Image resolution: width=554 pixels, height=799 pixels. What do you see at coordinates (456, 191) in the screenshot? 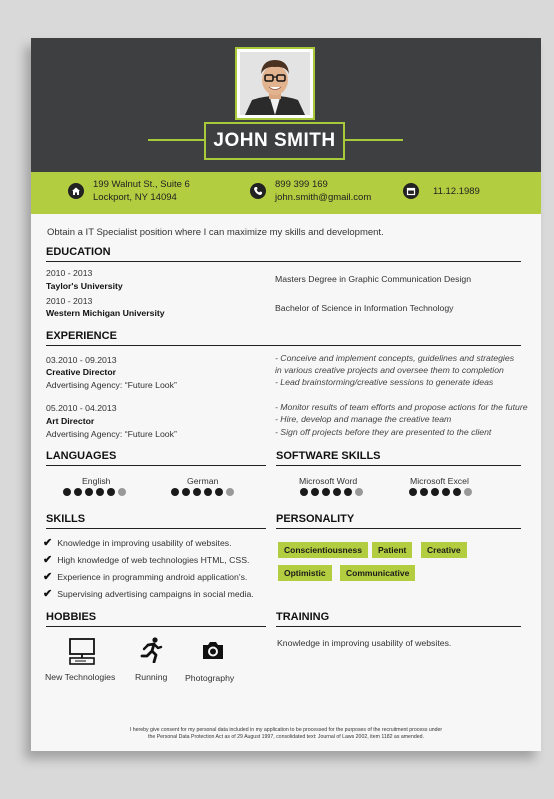
I see `birth-date: 11.12.1989` at bounding box center [456, 191].